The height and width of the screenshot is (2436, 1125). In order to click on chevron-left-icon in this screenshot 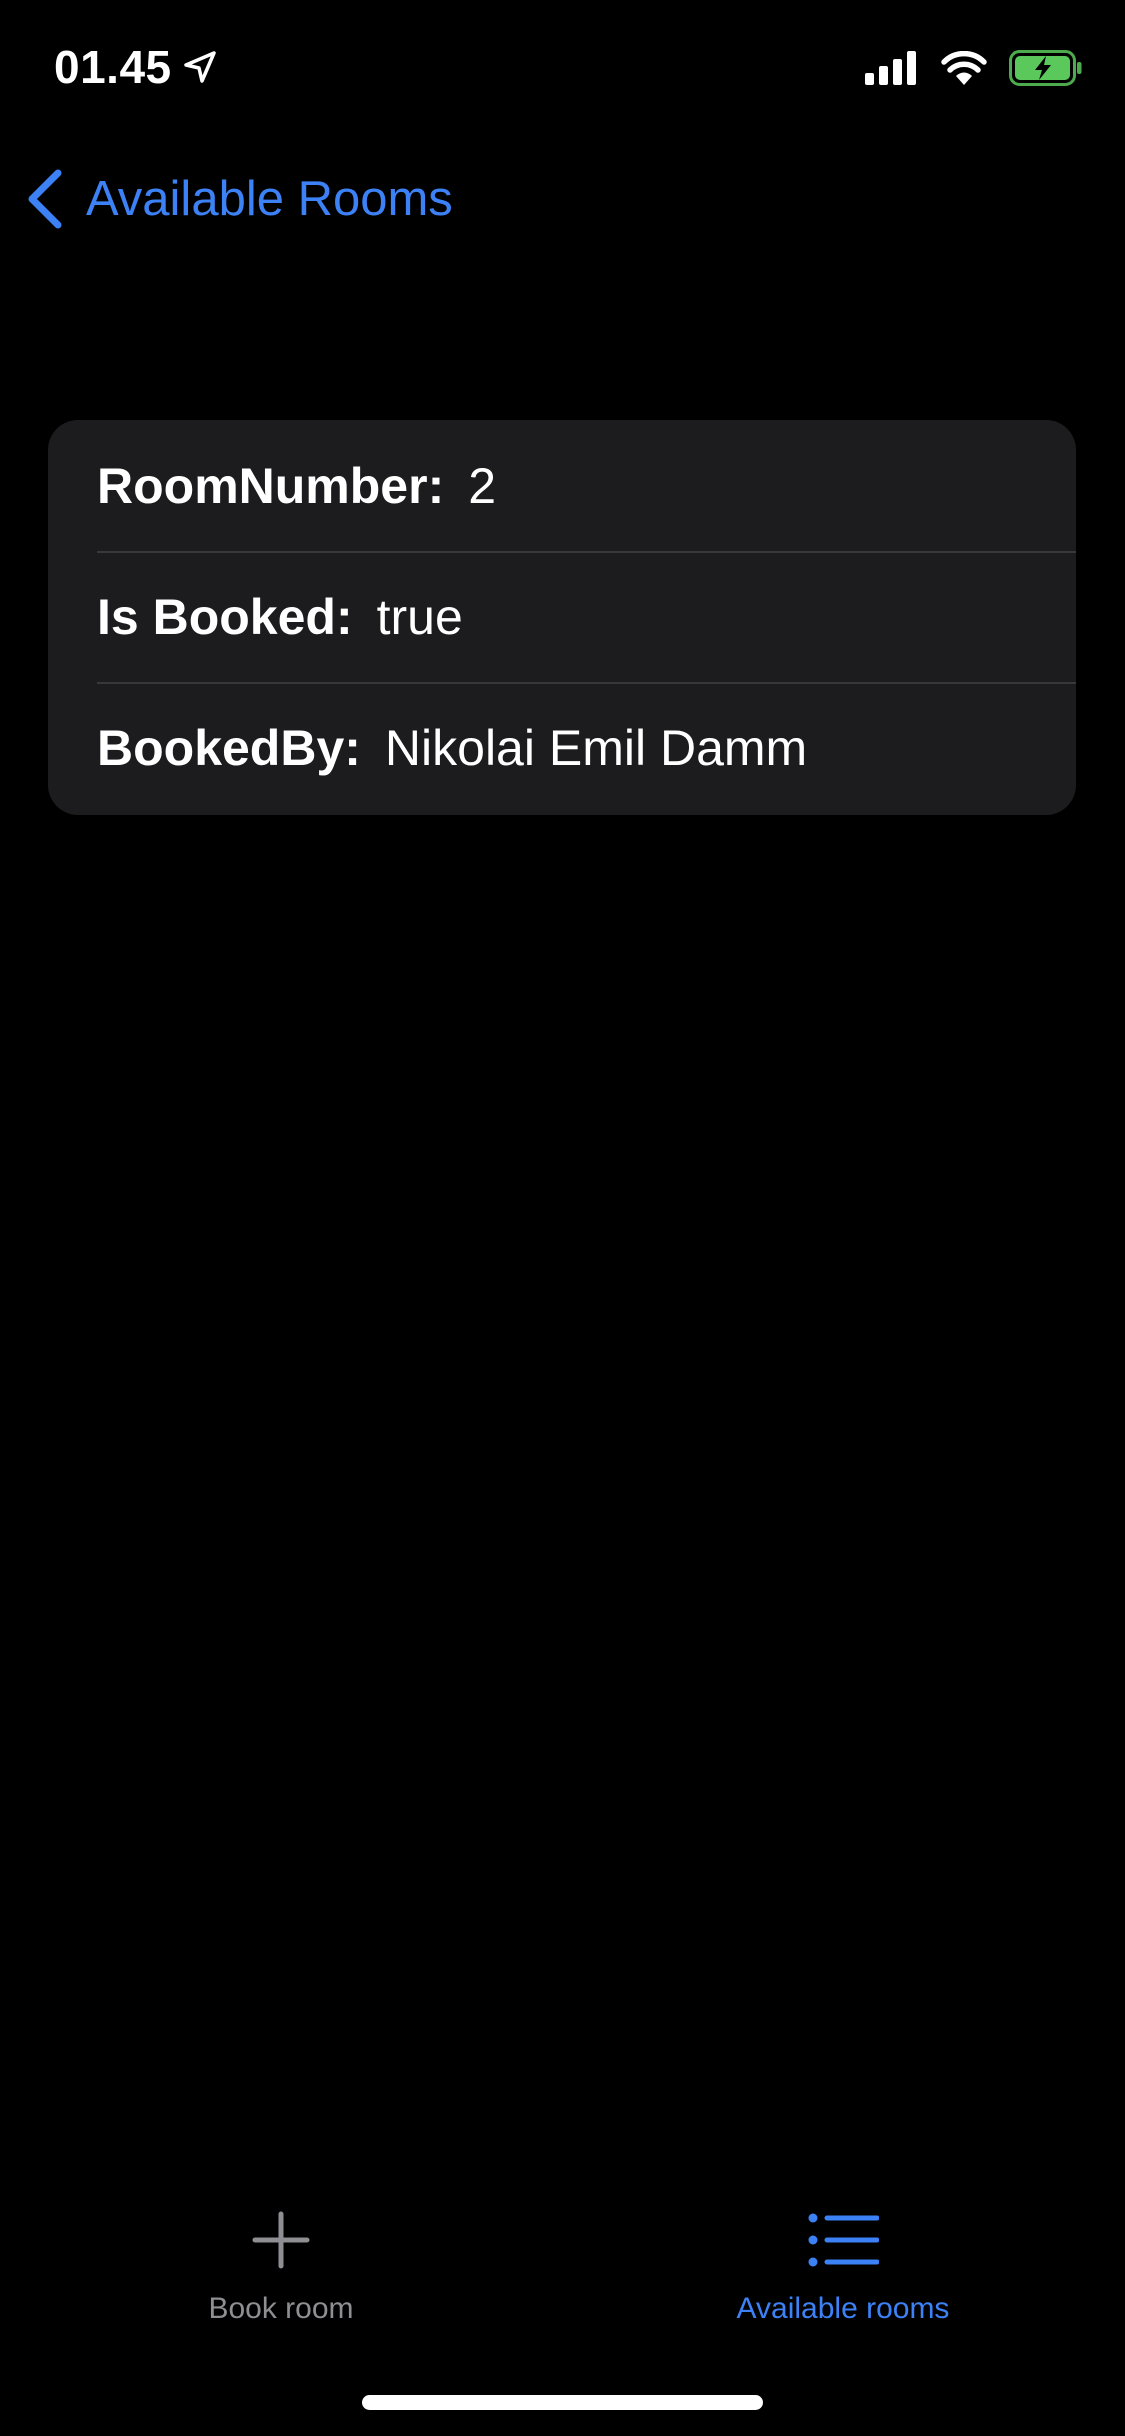, I will do `click(45, 199)`.